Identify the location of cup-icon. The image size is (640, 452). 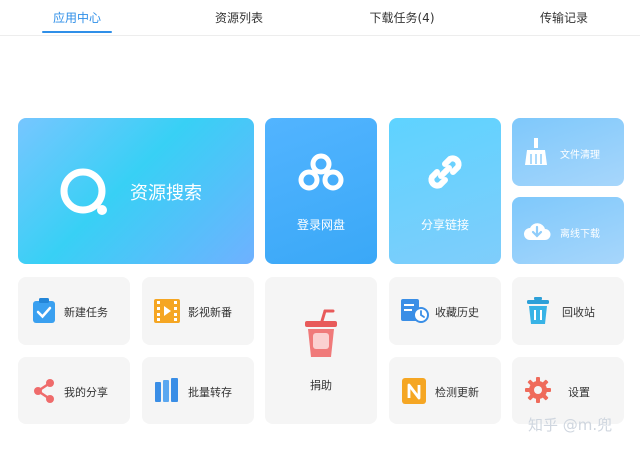
(321, 333).